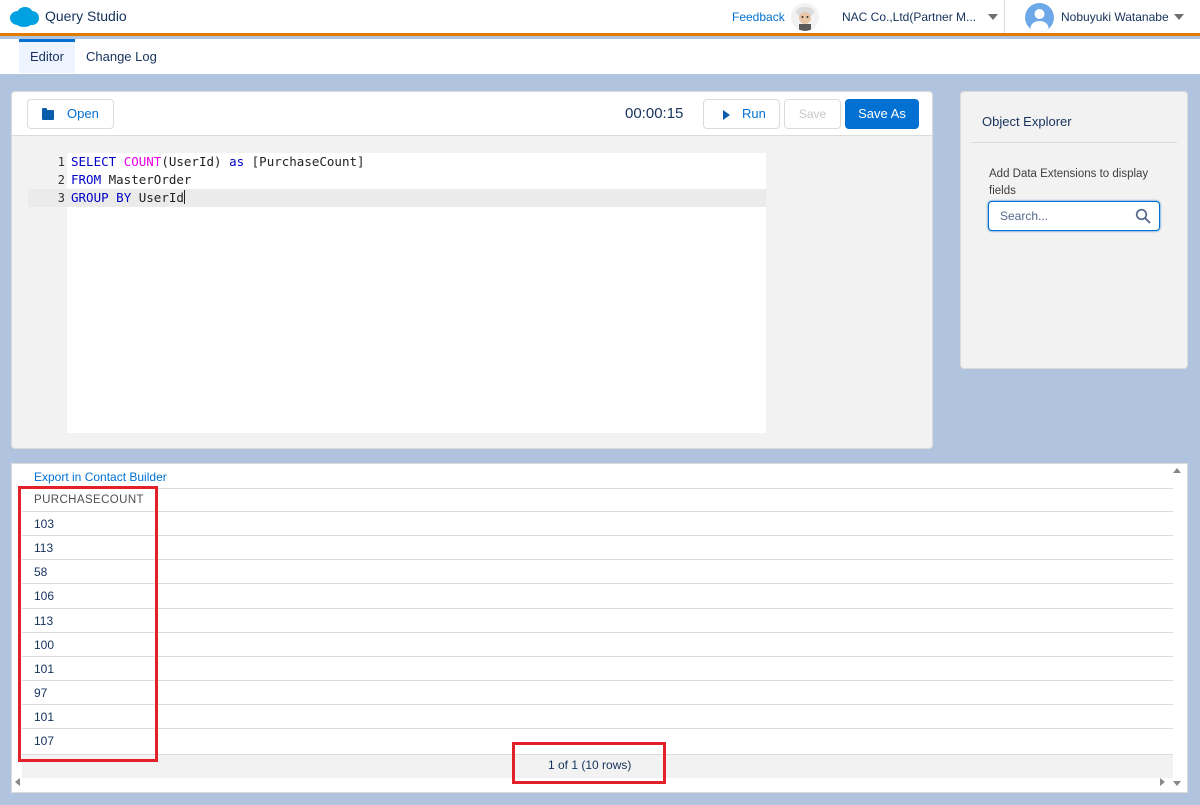 This screenshot has height=805, width=1200. What do you see at coordinates (758, 17) in the screenshot?
I see `feedback-link: Feedback` at bounding box center [758, 17].